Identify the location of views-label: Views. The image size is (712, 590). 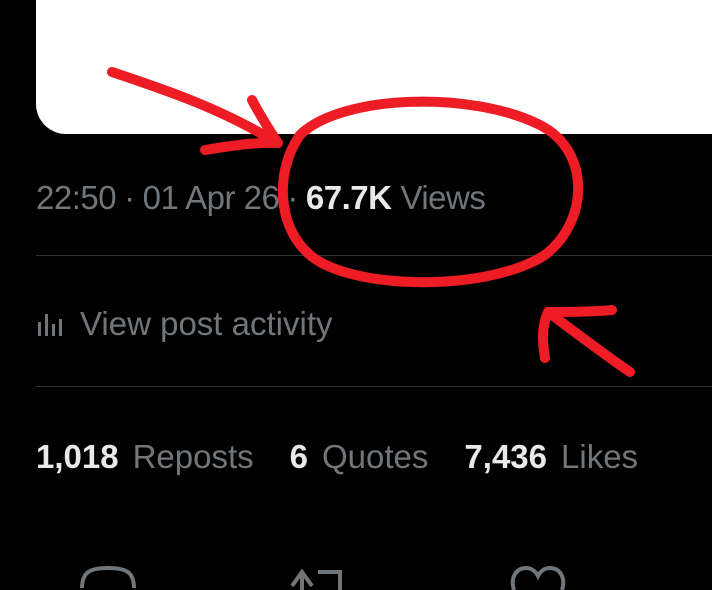
(443, 197).